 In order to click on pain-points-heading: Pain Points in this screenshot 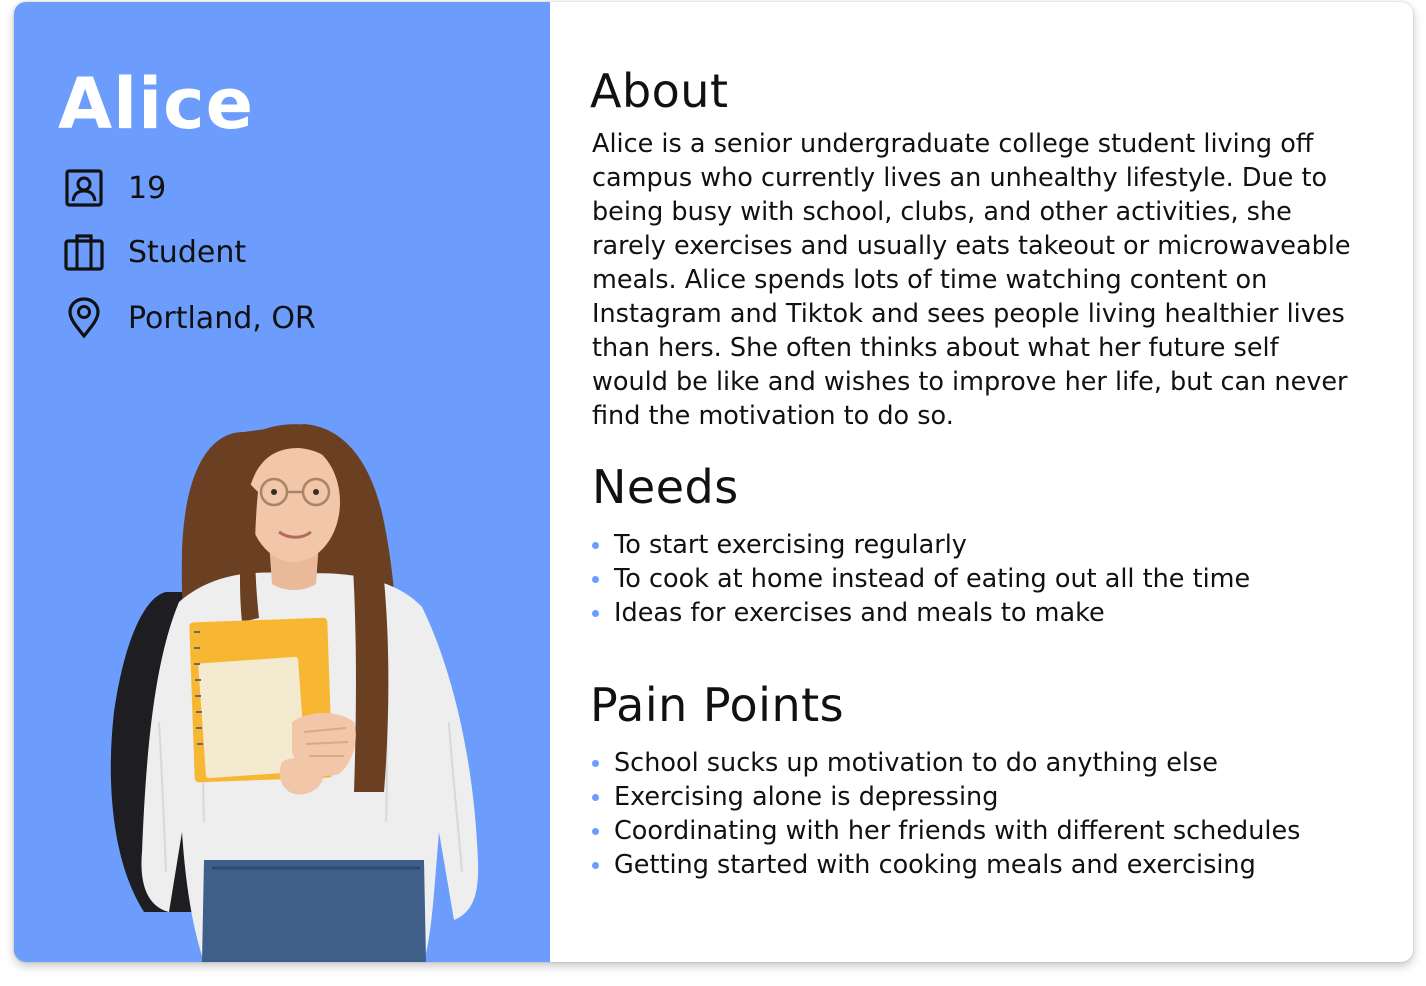, I will do `click(717, 705)`.